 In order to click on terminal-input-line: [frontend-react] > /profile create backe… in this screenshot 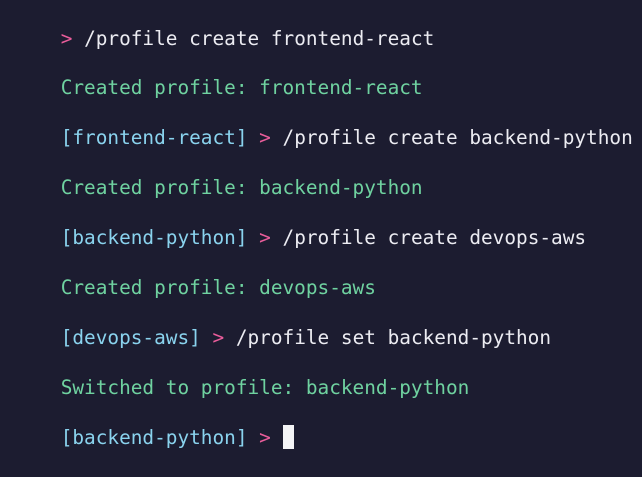, I will do `click(323, 124)`.